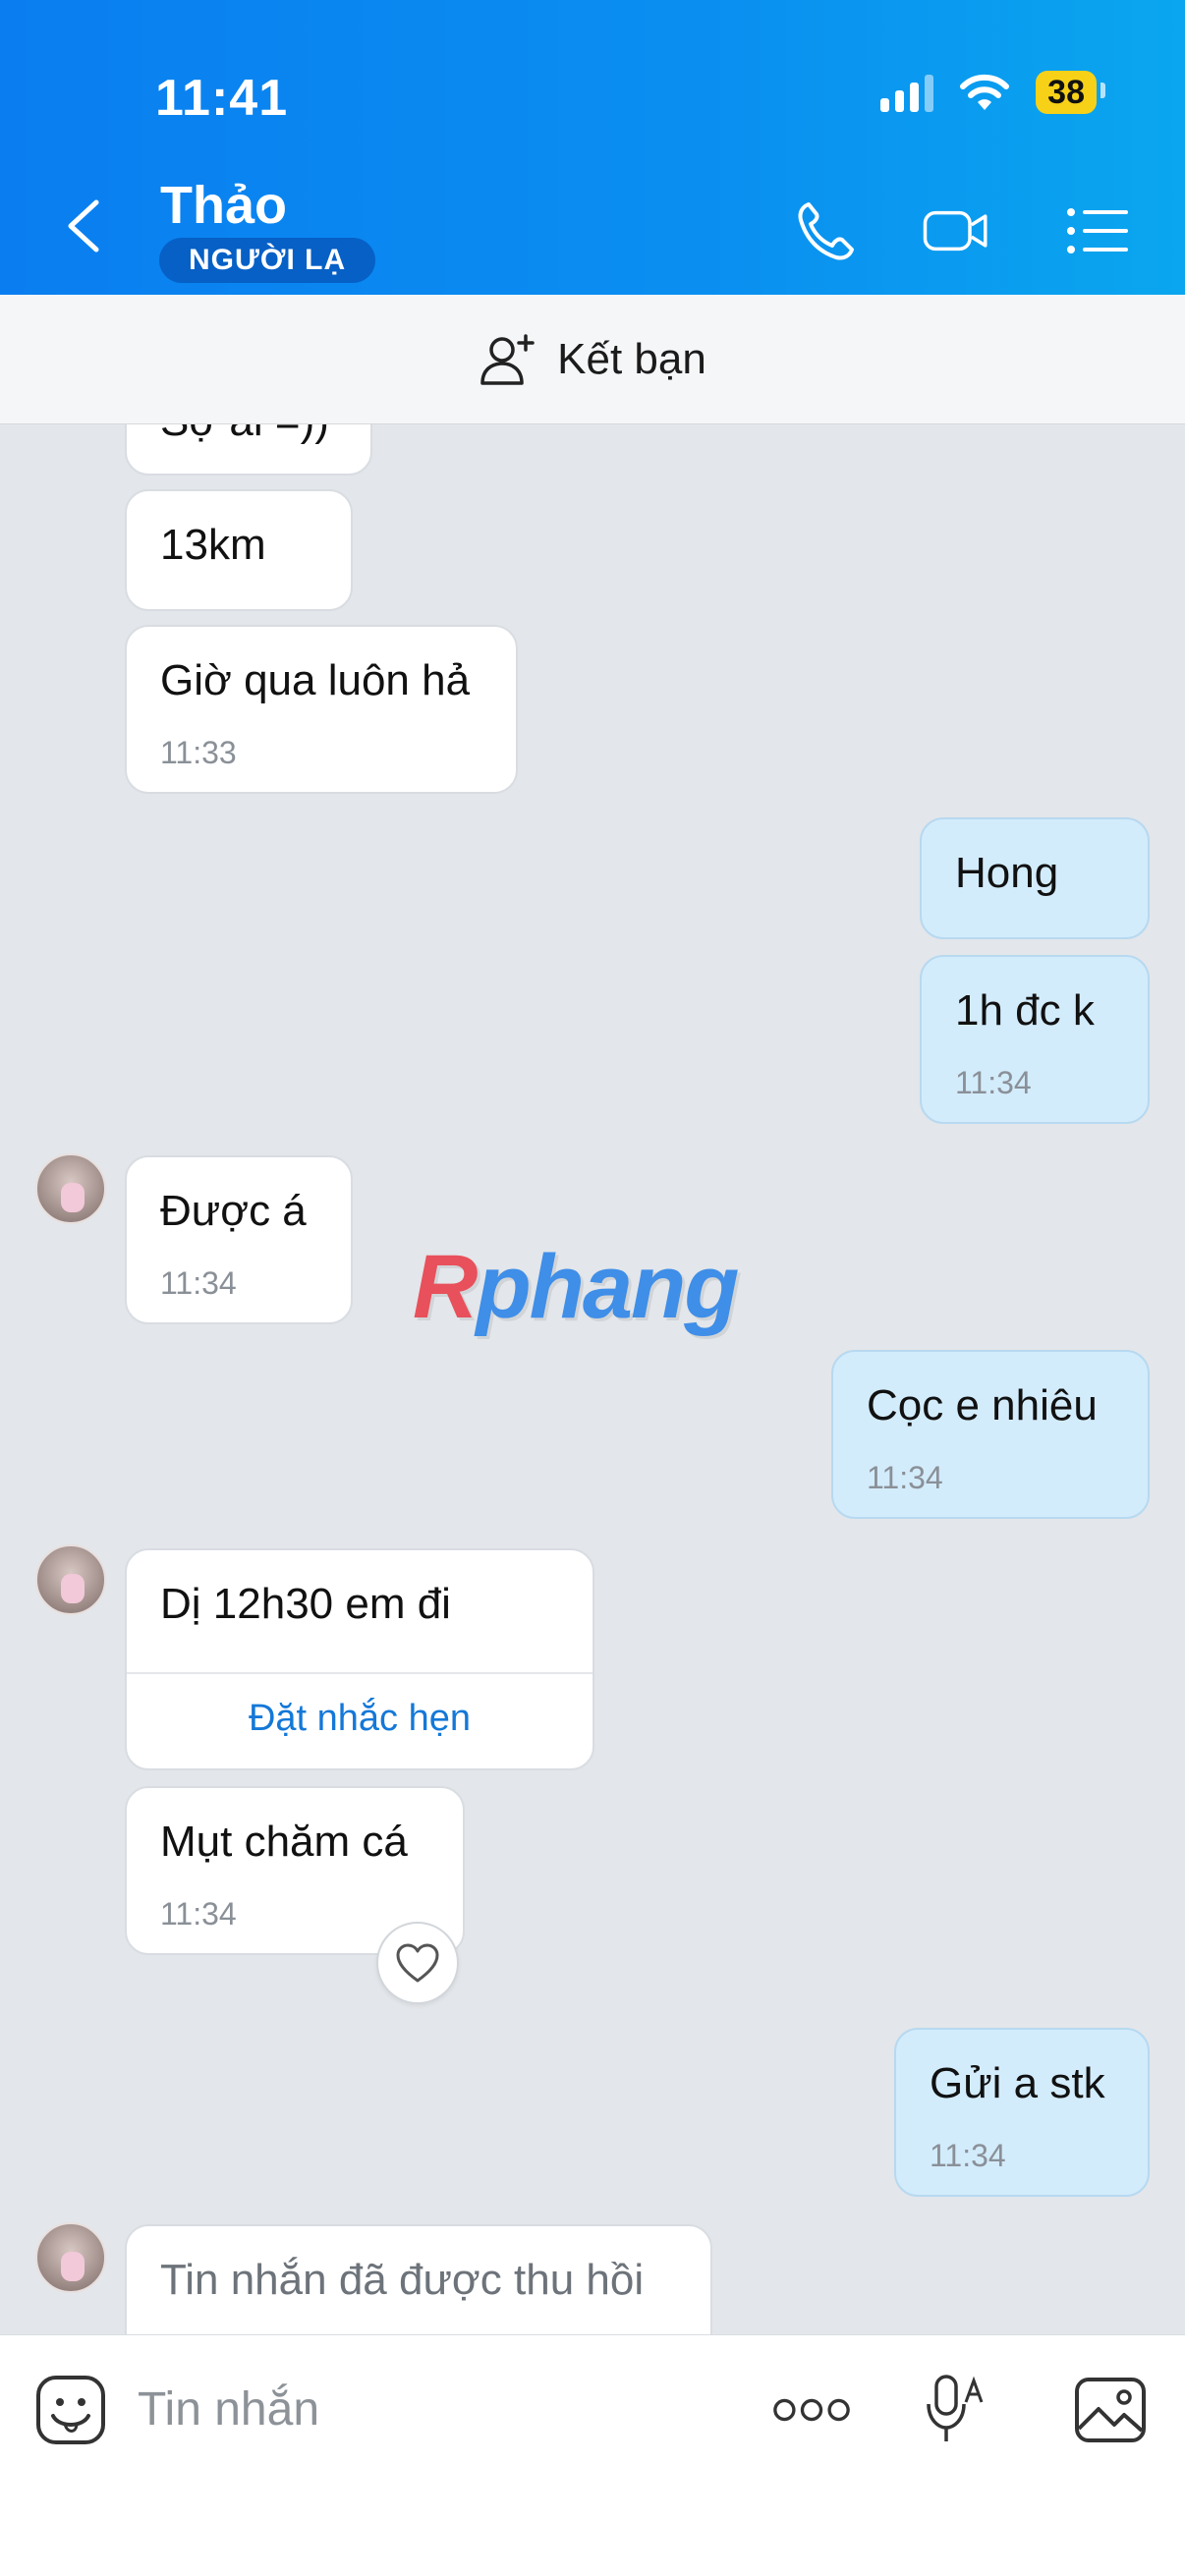  I want to click on cellular-signal-icon, so click(907, 92).